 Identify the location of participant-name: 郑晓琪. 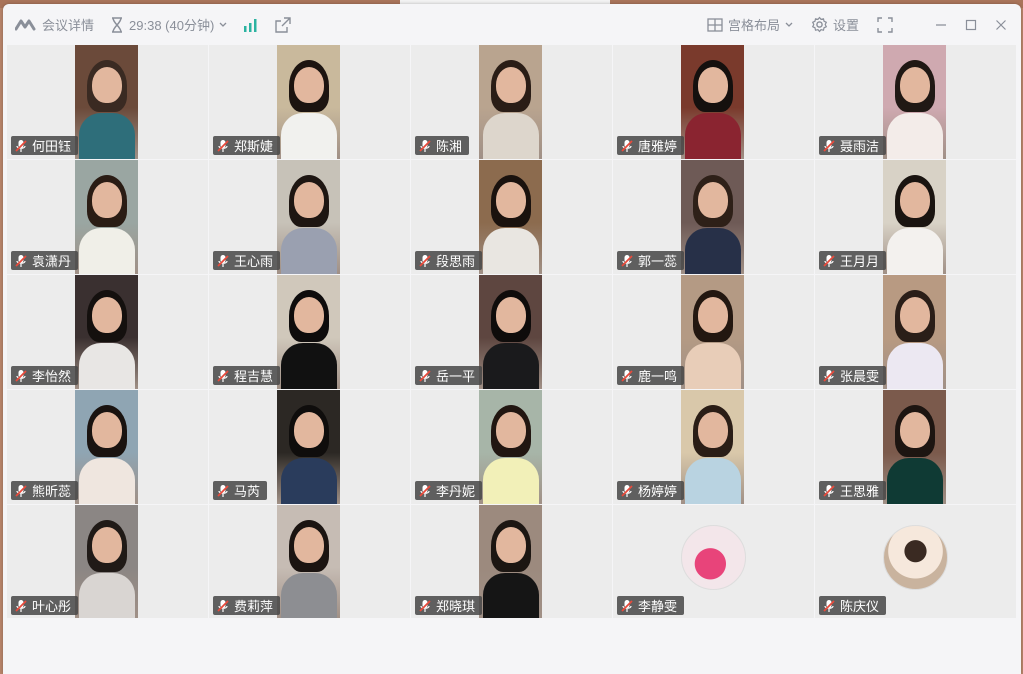
(456, 606).